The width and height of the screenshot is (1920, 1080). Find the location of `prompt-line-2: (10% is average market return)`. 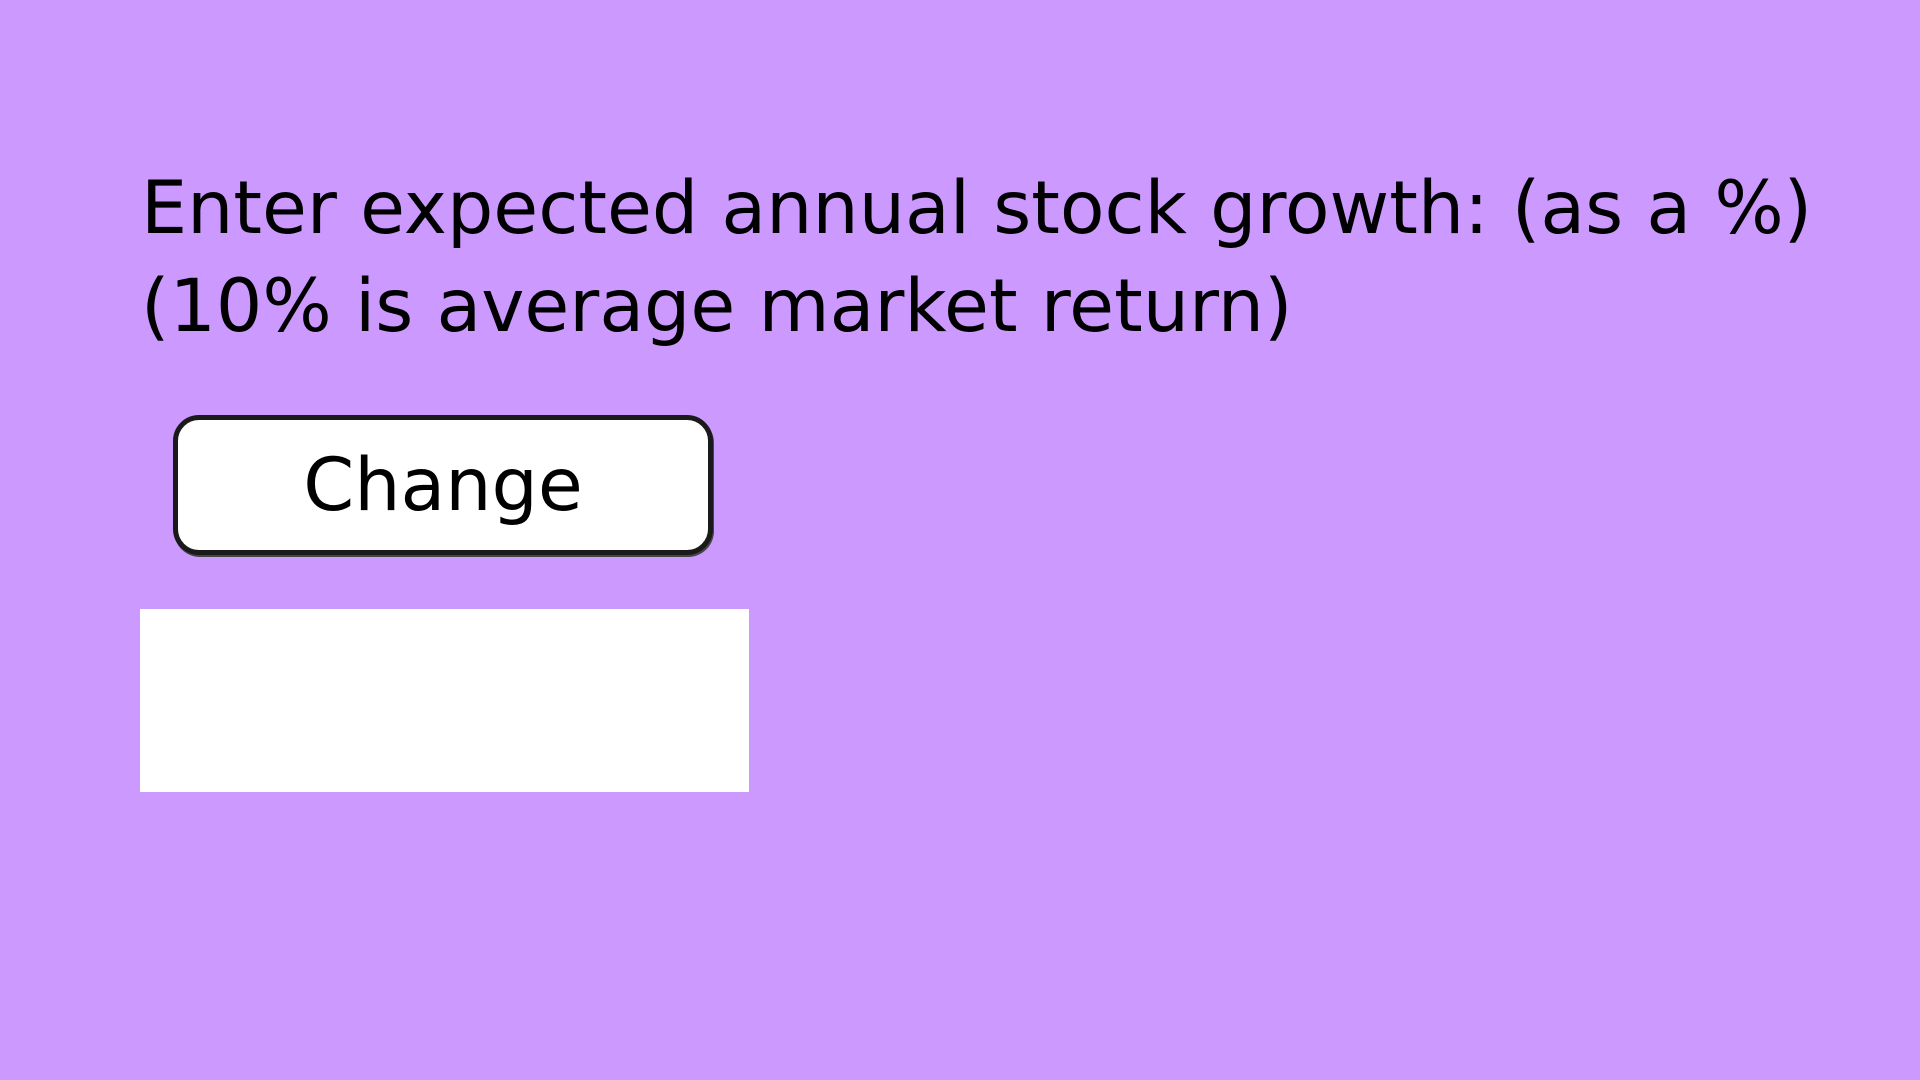

prompt-line-2: (10% is average market return) is located at coordinates (717, 306).